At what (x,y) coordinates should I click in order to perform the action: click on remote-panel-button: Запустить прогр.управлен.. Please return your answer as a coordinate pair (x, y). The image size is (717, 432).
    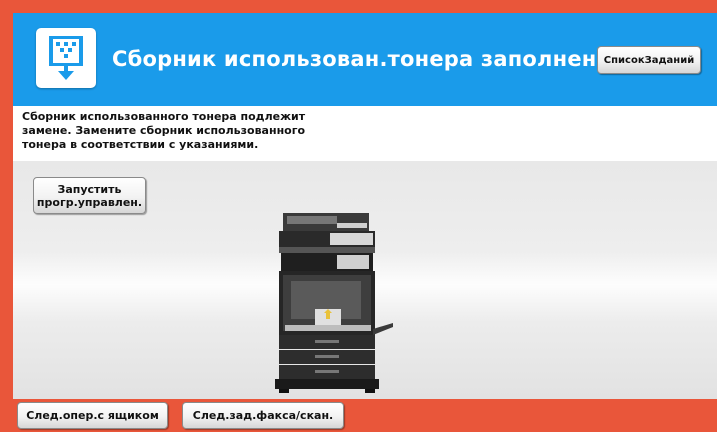
    Looking at the image, I should click on (89, 195).